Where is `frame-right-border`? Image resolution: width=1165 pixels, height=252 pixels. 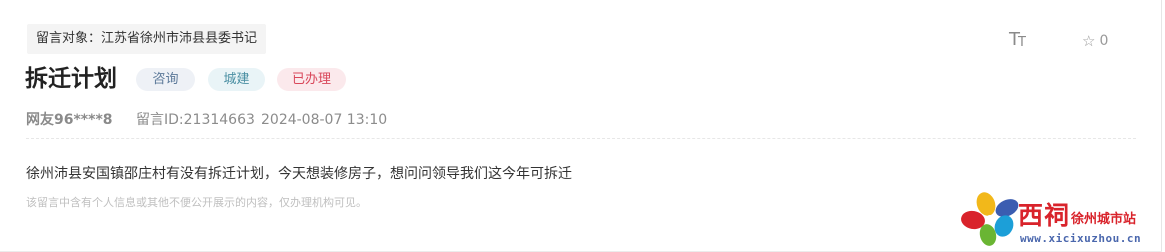
frame-right-border is located at coordinates (1161, 126).